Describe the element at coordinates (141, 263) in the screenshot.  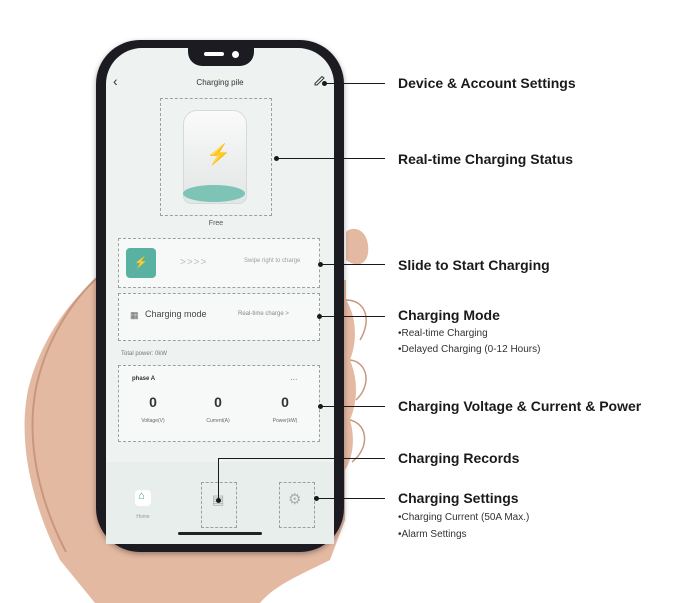
I see `slide-handle-button: ⚡` at that location.